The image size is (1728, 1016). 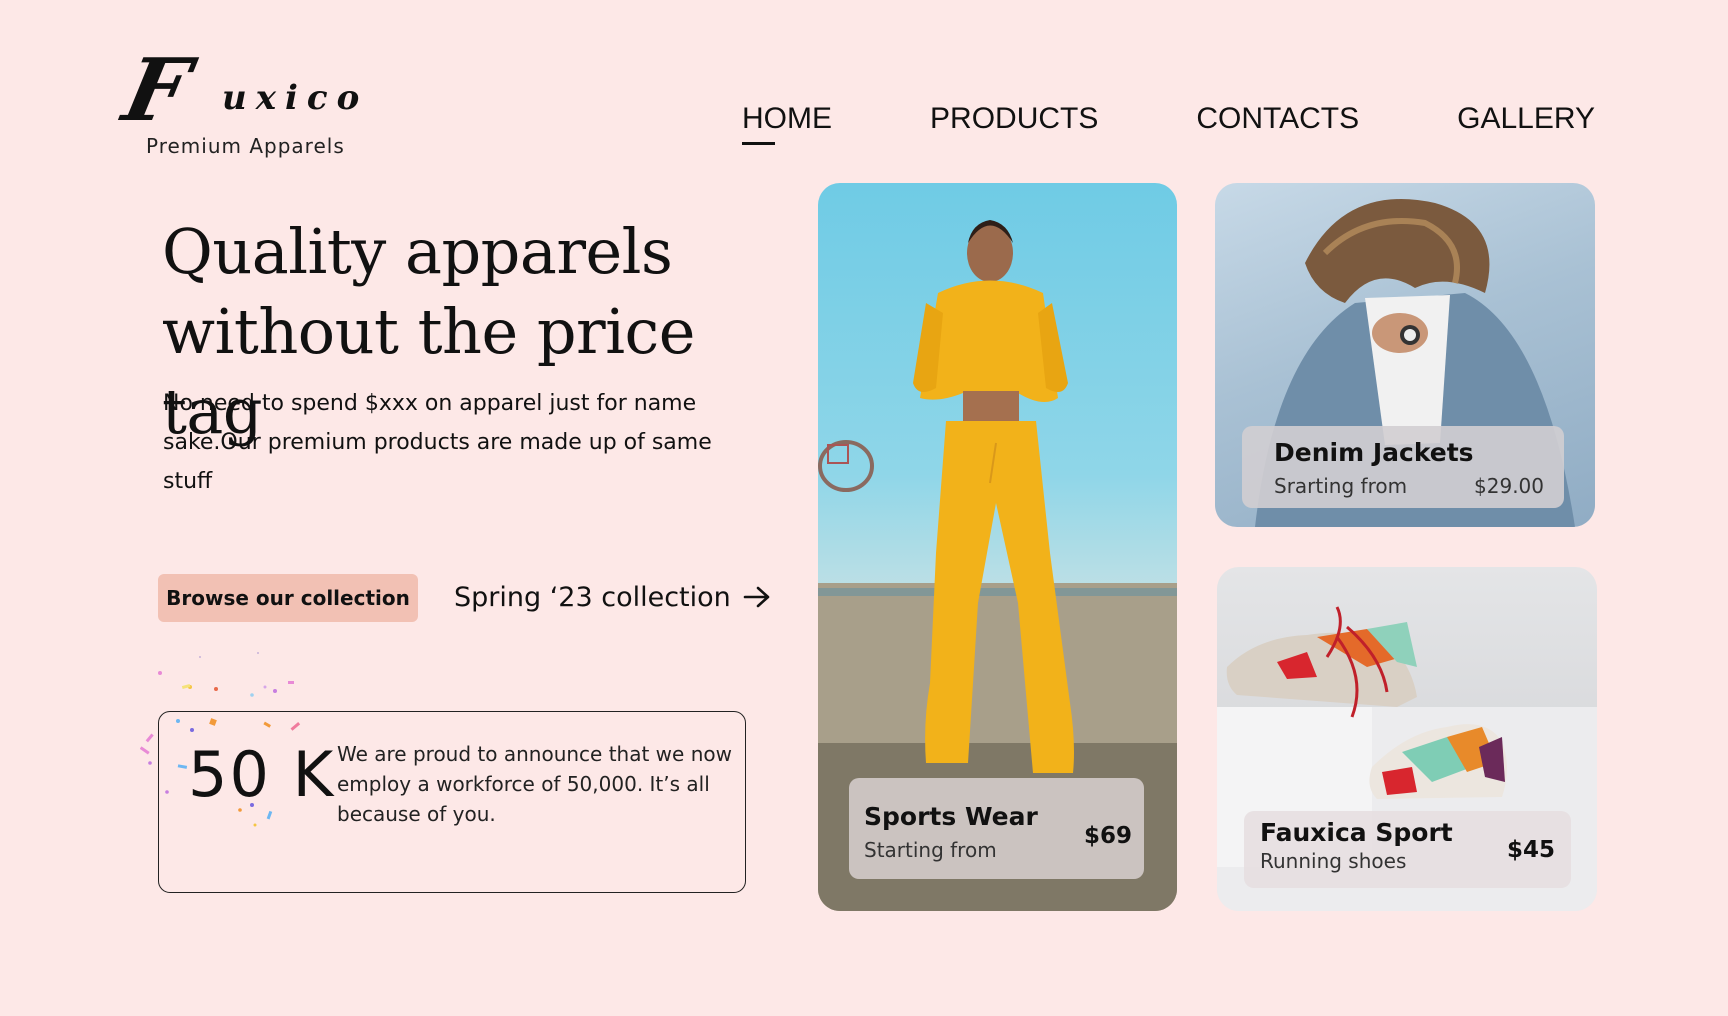 What do you see at coordinates (245, 146) in the screenshot?
I see `logo-tagline: Premium Apparels` at bounding box center [245, 146].